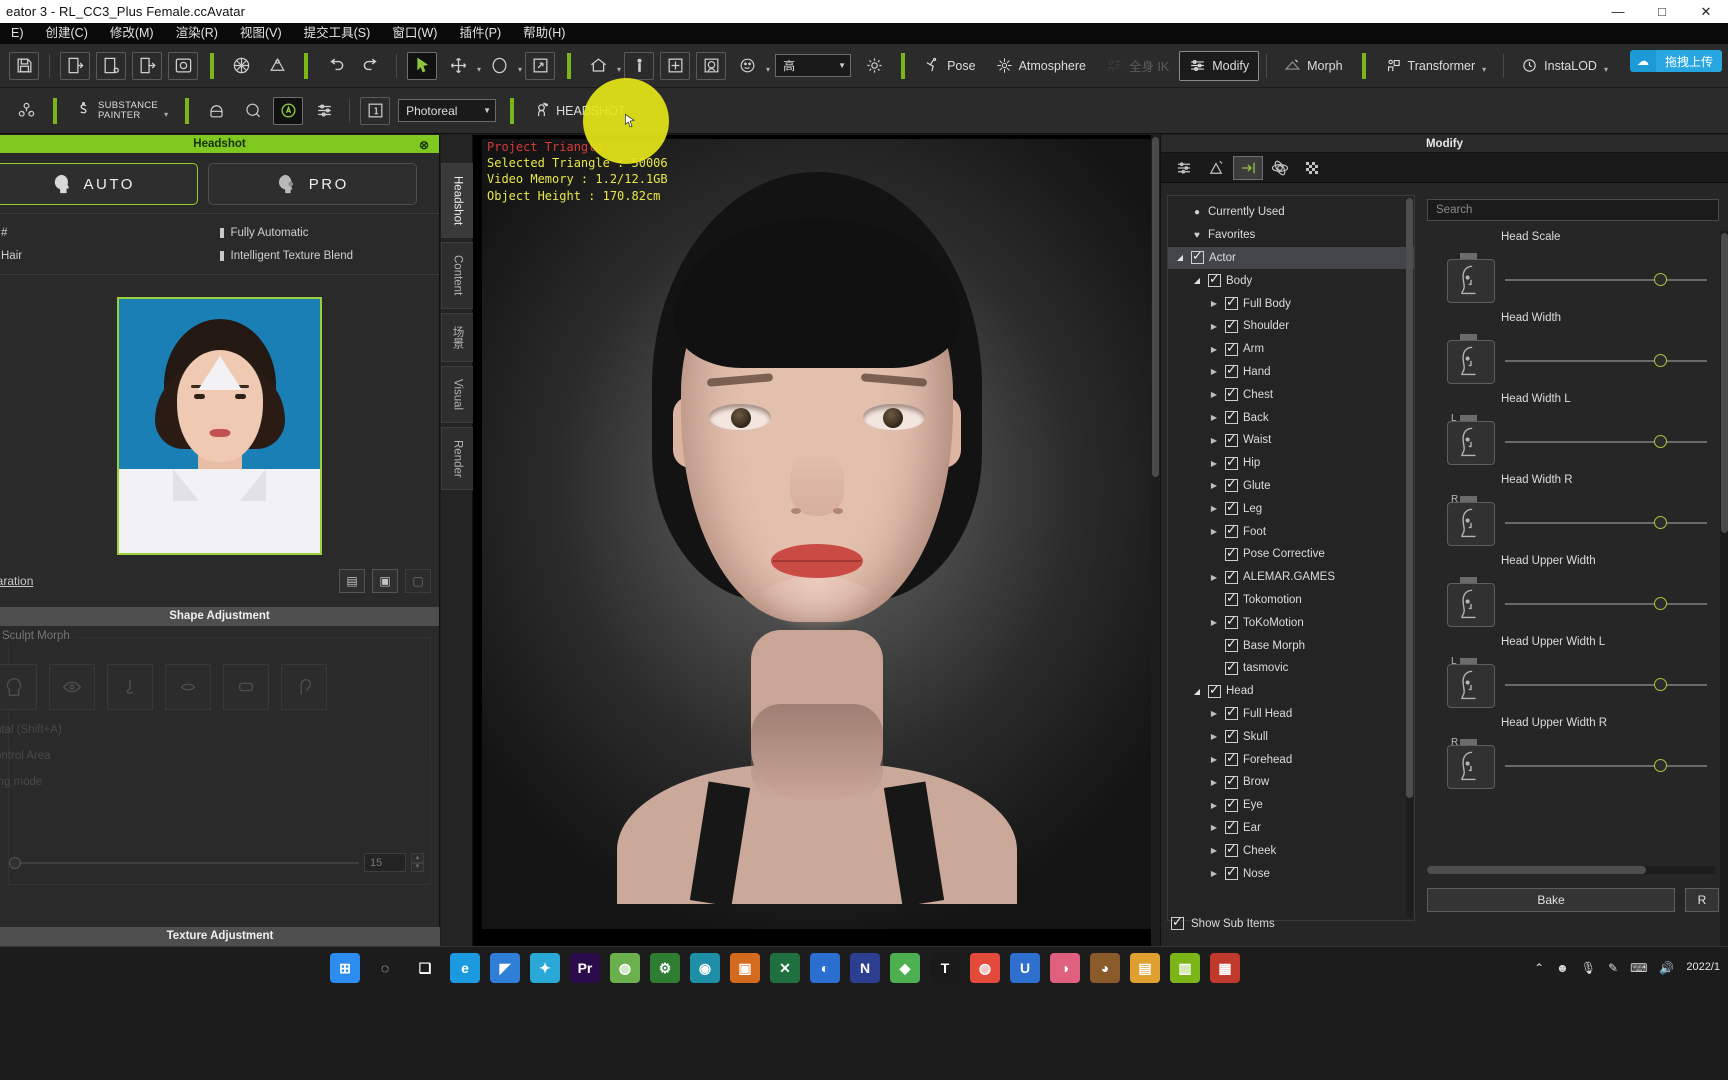 The width and height of the screenshot is (1728, 1080). Describe the element at coordinates (1571, 870) in the screenshot. I see `slider-horizontal-scrollbar` at that location.